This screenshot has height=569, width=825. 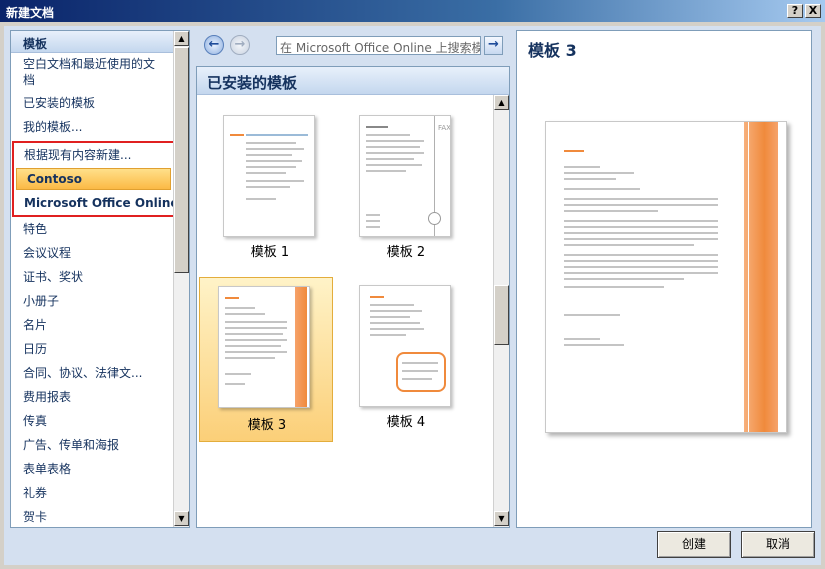 I want to click on template-name: 模板 4, so click(x=406, y=422).